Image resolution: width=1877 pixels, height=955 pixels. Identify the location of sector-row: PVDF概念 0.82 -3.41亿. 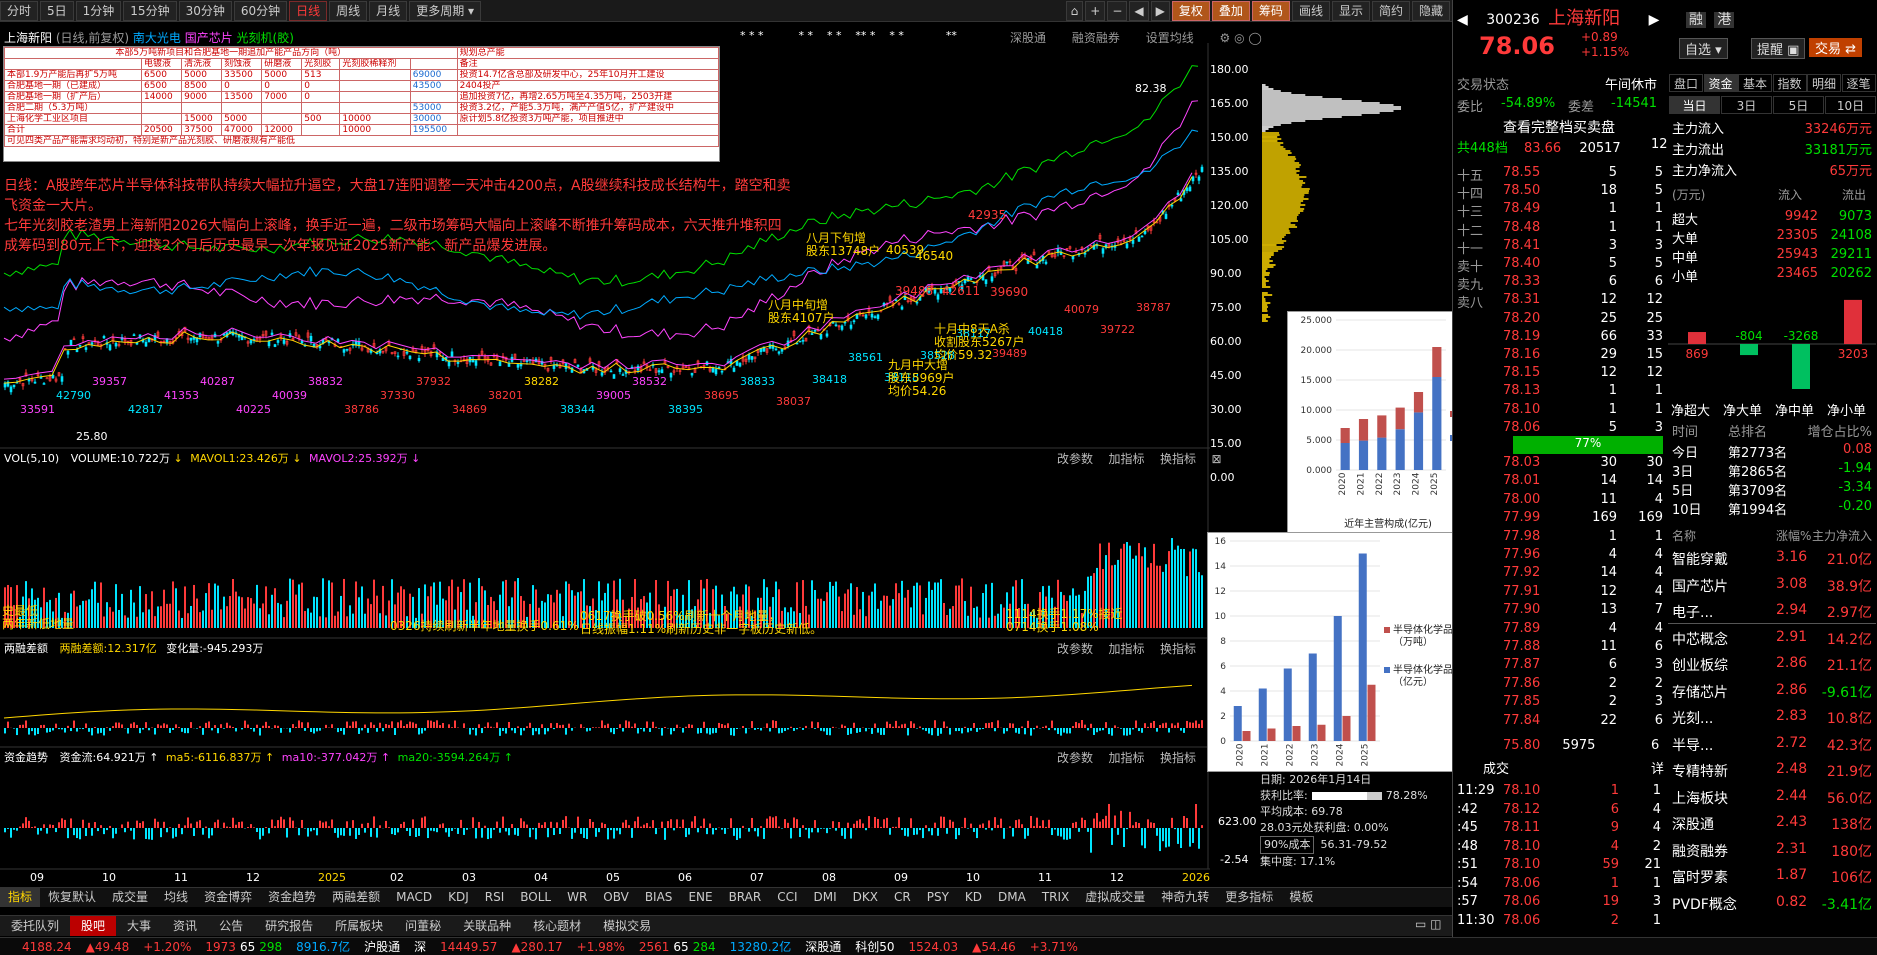
(1772, 903).